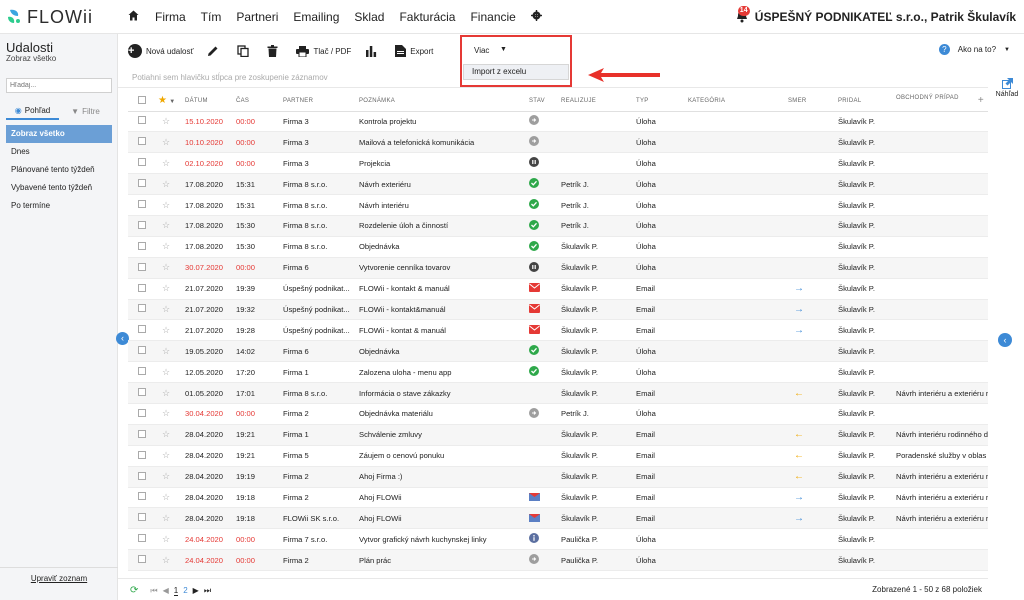 The image size is (1024, 600). Describe the element at coordinates (974, 49) in the screenshot. I see `help-button: ? Ako na to? ▼` at that location.